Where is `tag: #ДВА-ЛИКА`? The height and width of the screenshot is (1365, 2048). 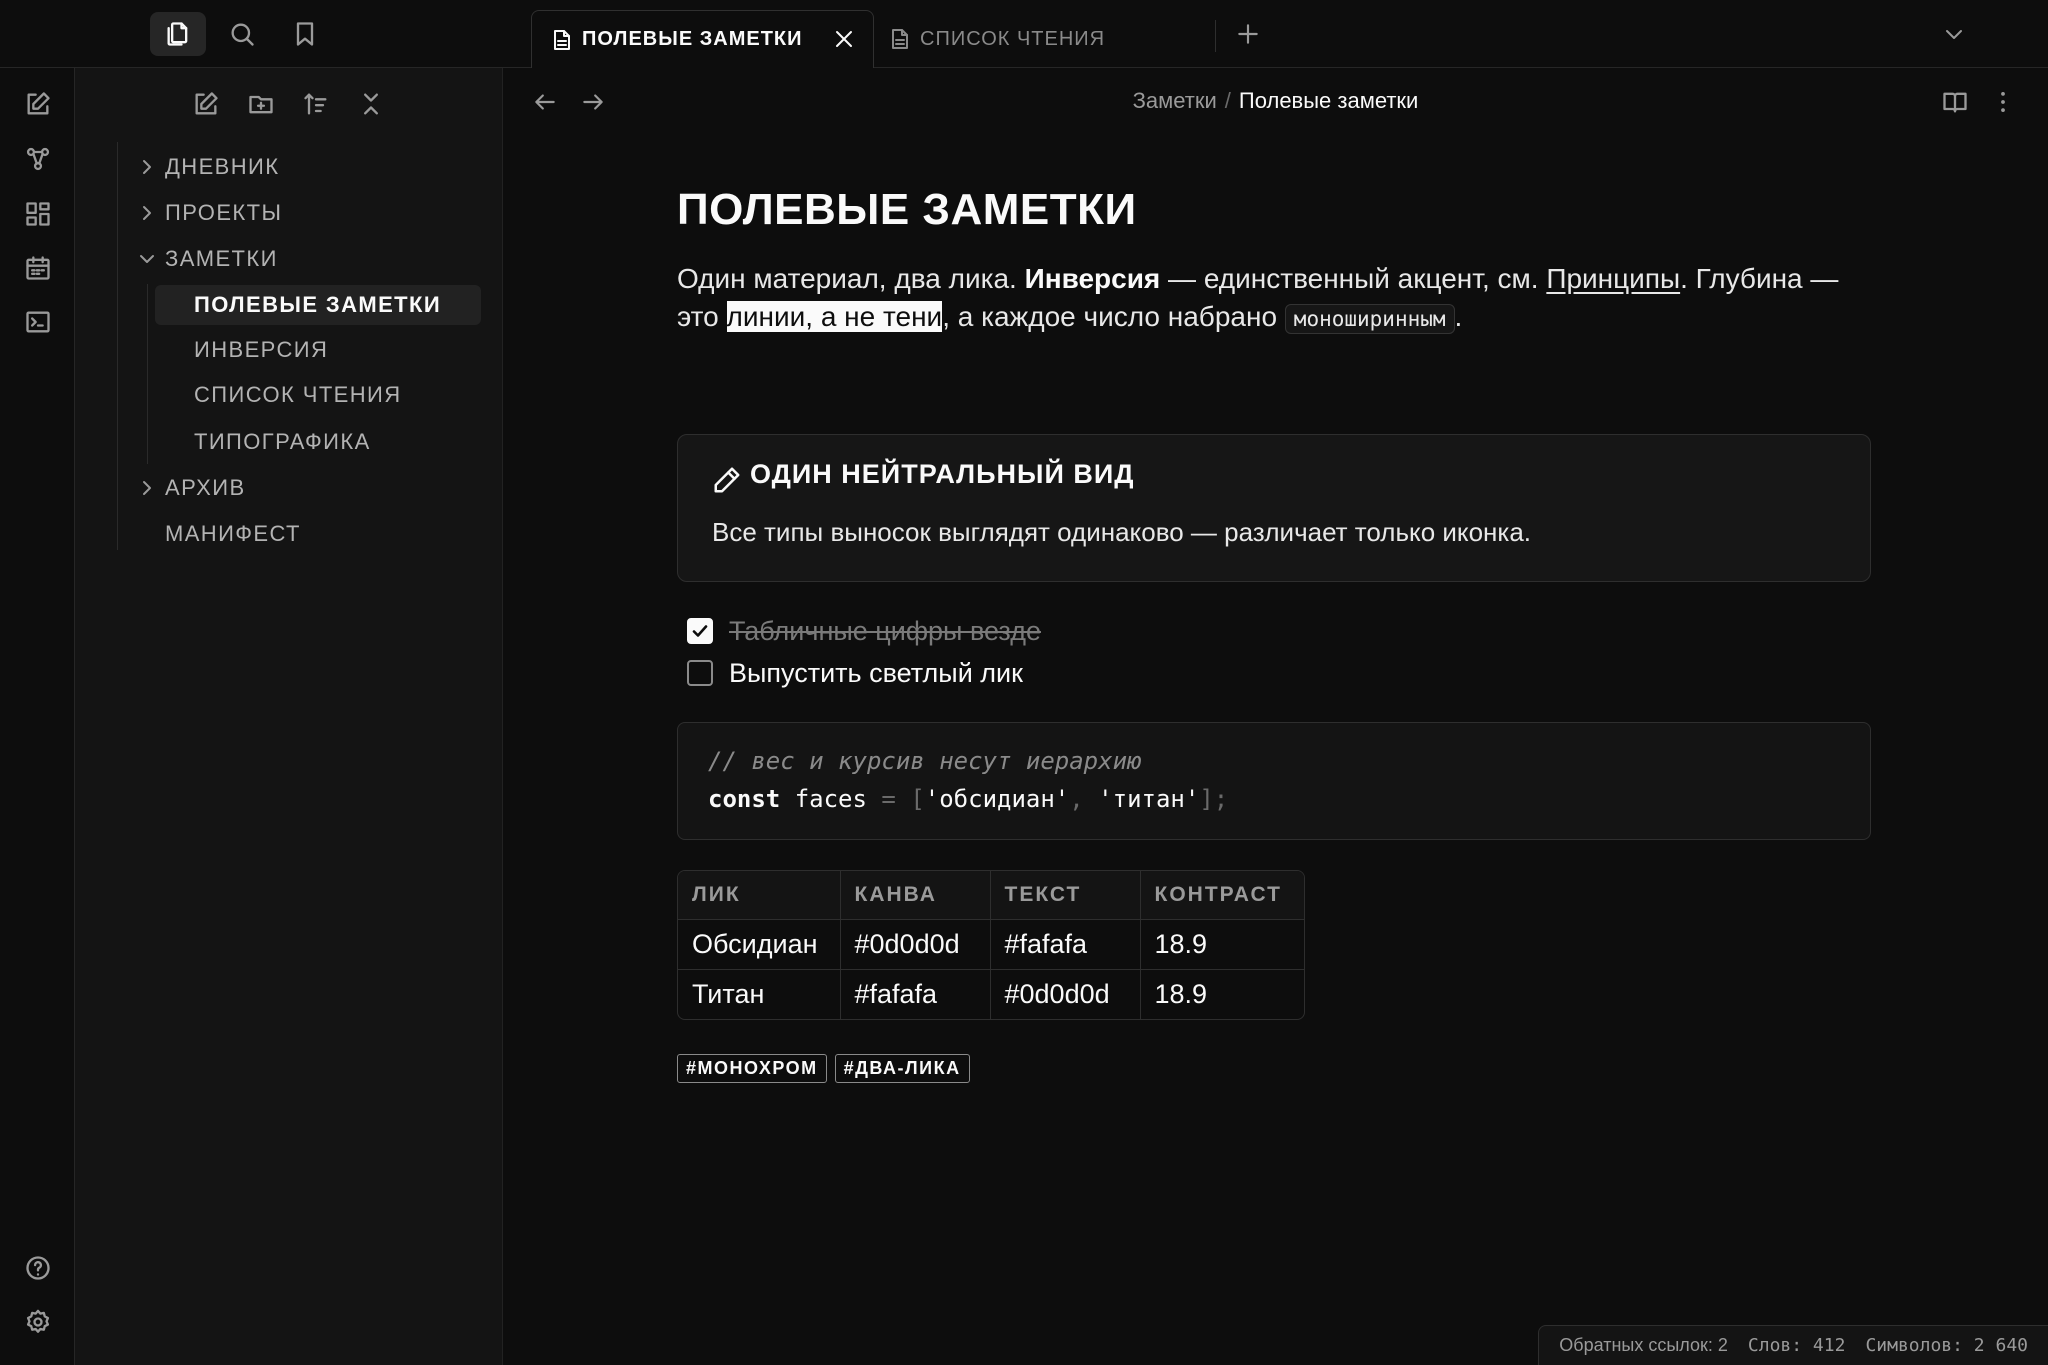 tag: #ДВА-ЛИКА is located at coordinates (902, 1068).